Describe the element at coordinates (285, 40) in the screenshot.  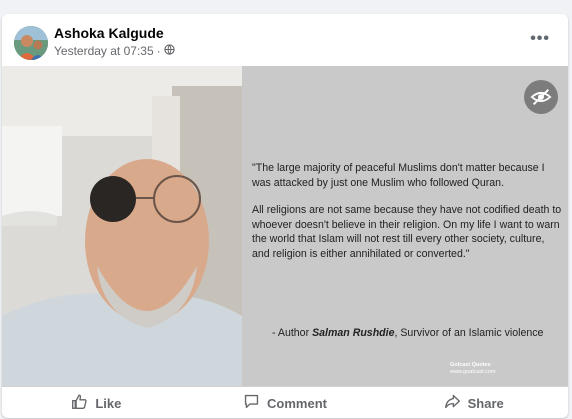
I see `post-header: Ashoka Kalgude Yesterday at 07:35 · •••` at that location.